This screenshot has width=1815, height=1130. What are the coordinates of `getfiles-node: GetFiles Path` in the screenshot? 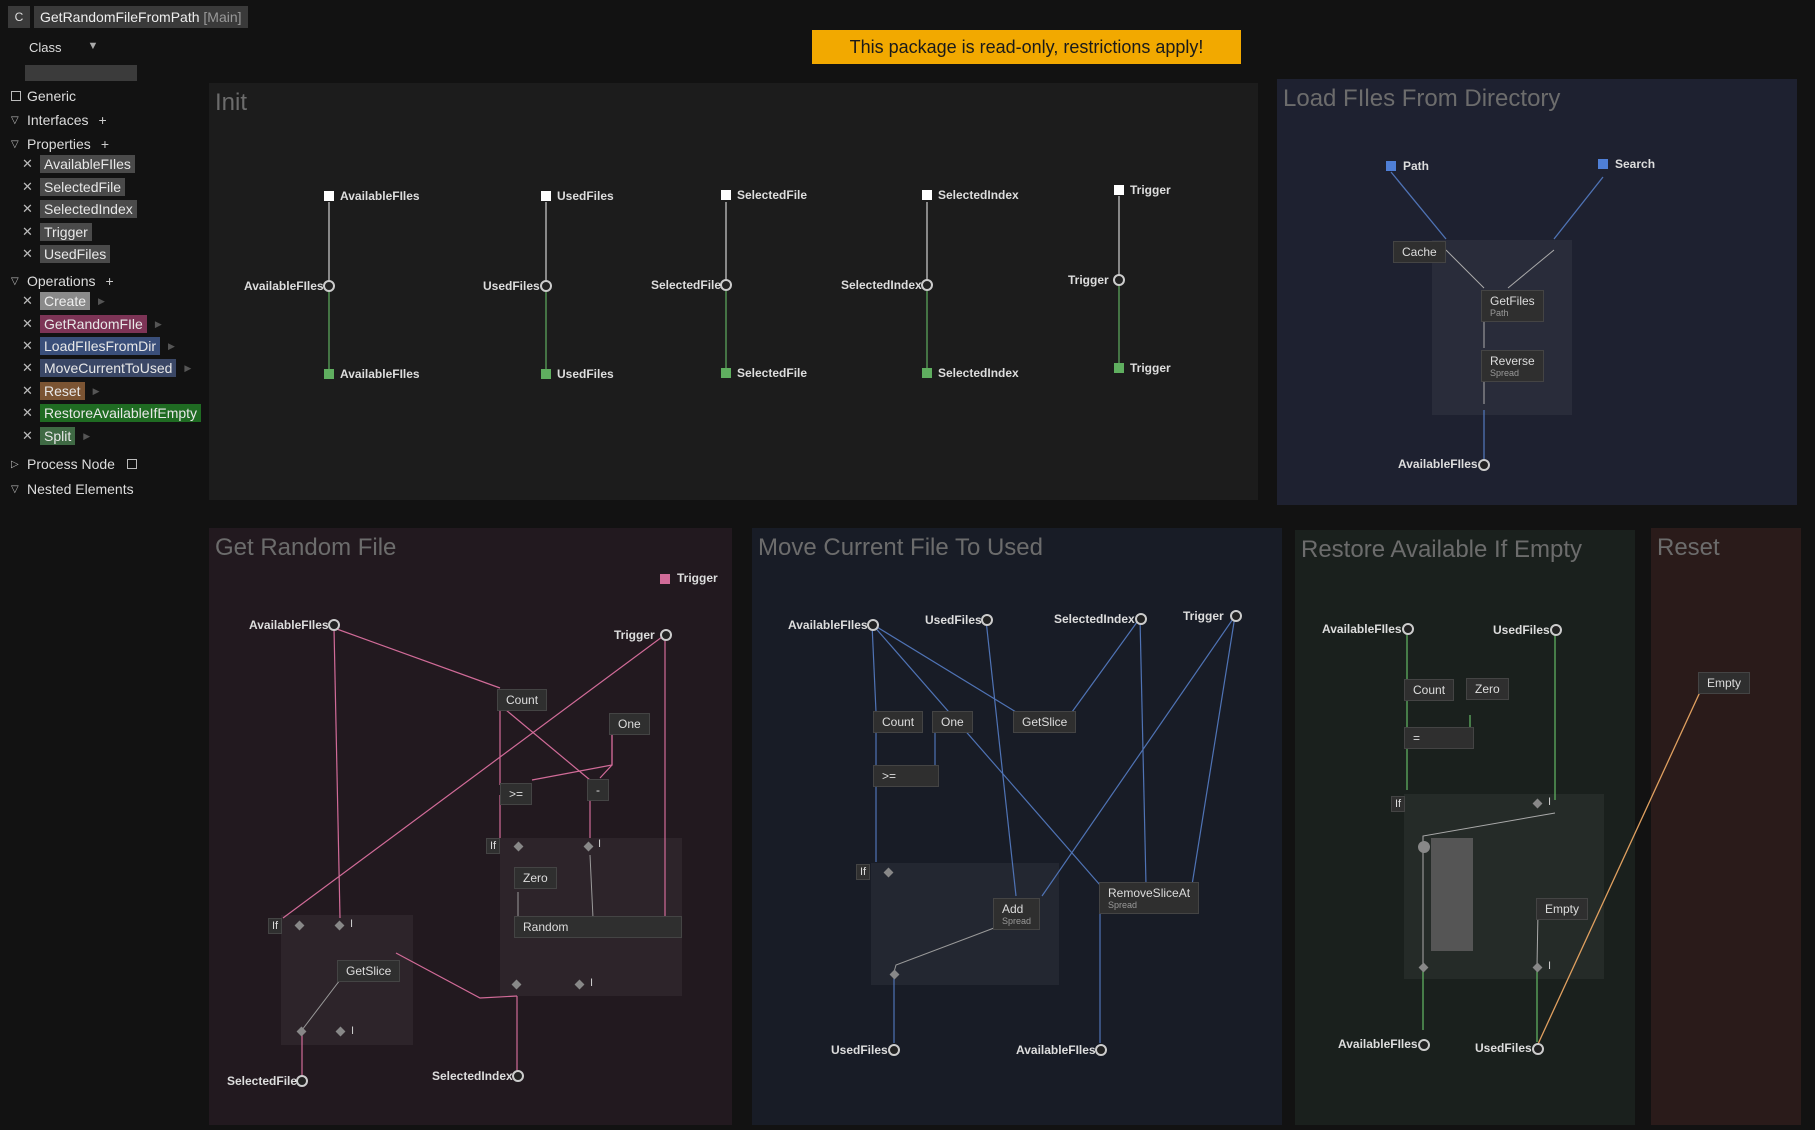 It's located at (1512, 306).